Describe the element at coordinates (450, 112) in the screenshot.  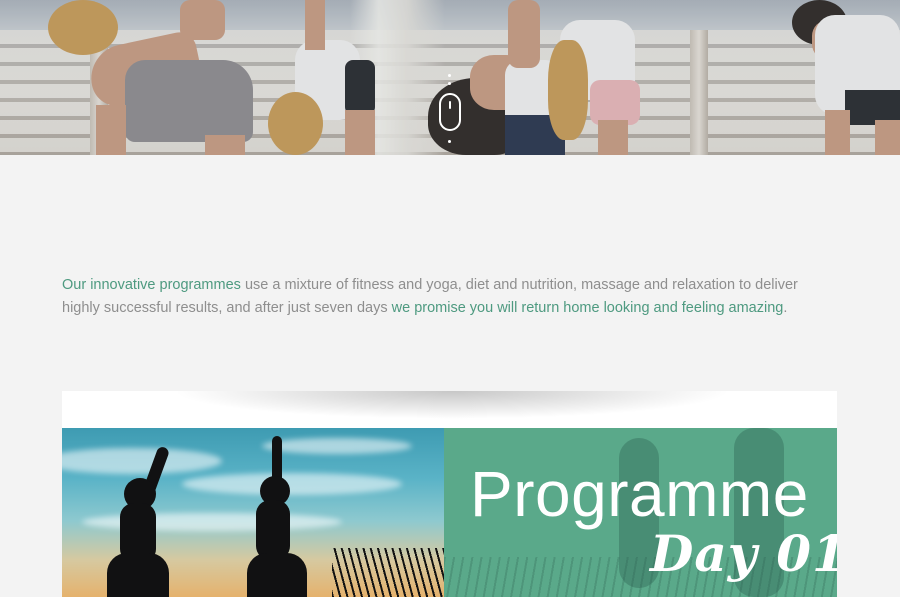
I see `mouse-scroll-icon` at that location.